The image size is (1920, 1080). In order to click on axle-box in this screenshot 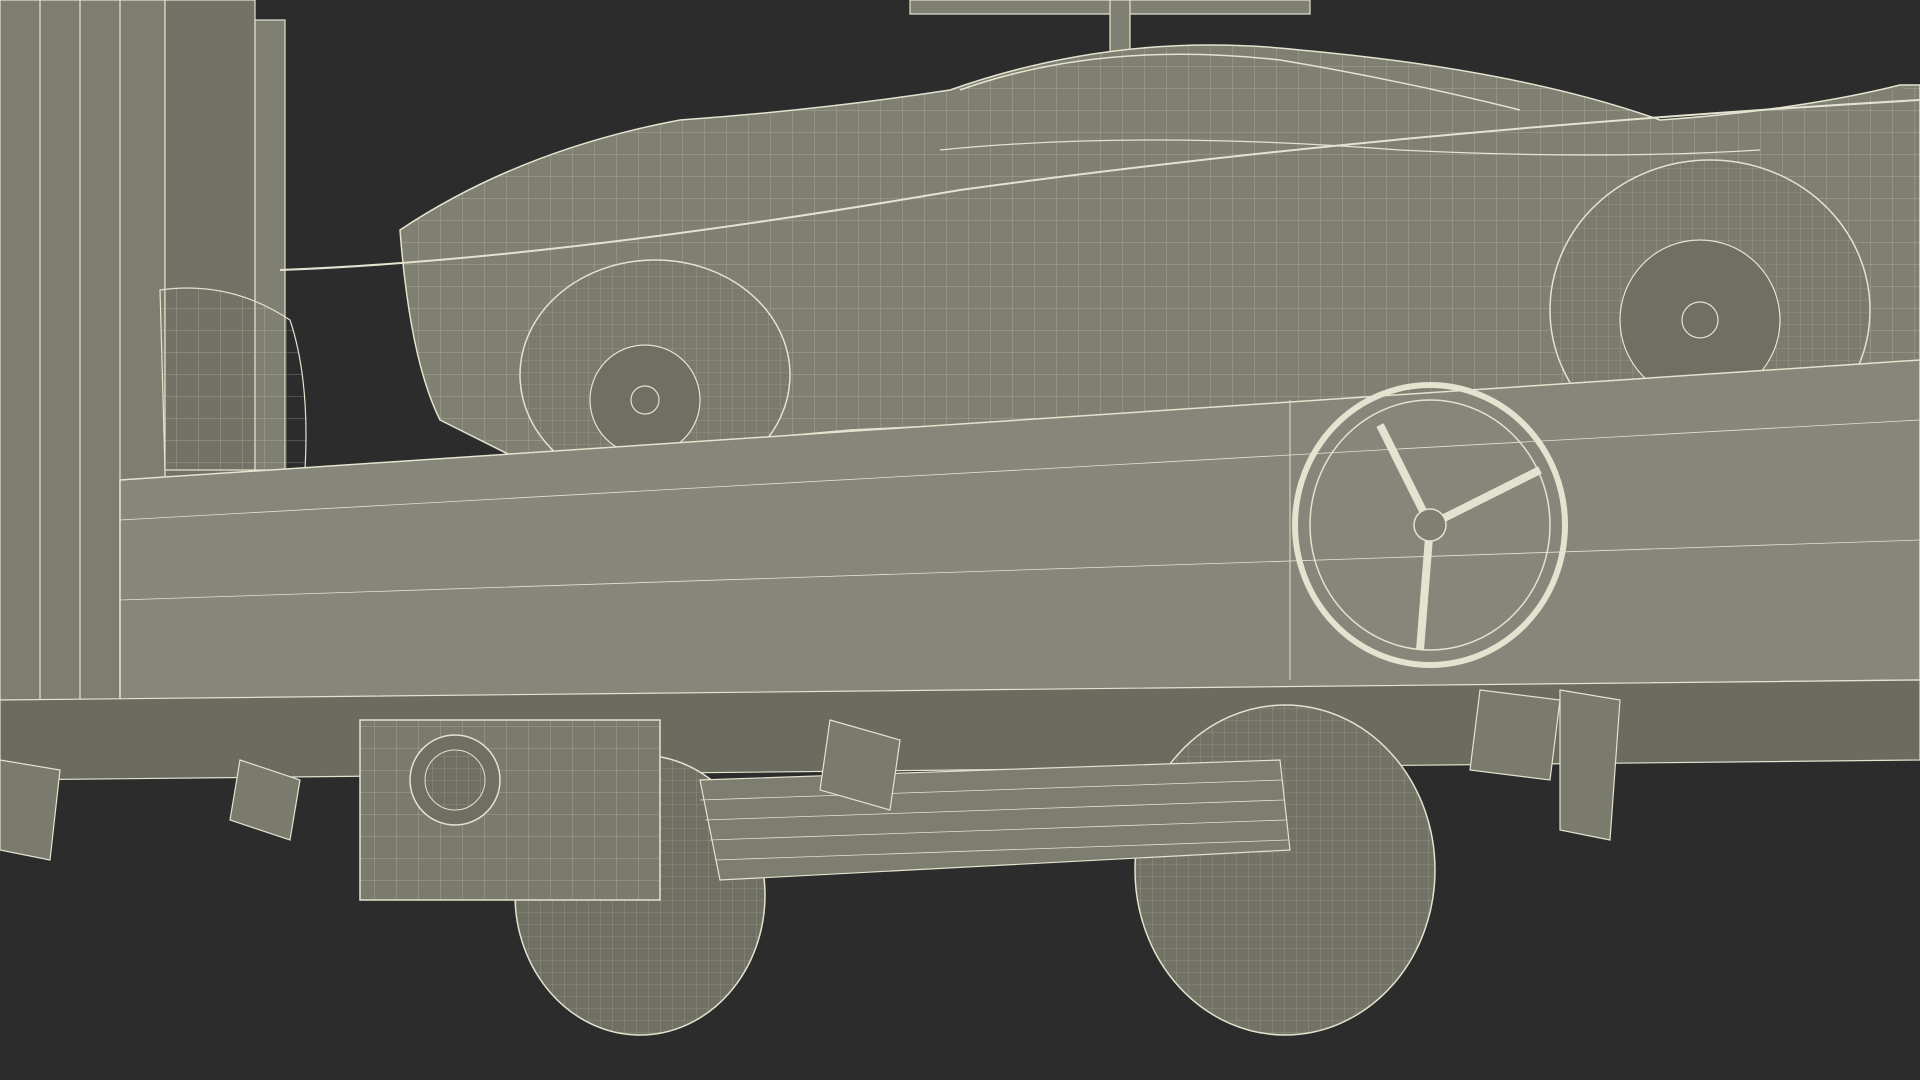, I will do `click(510, 810)`.